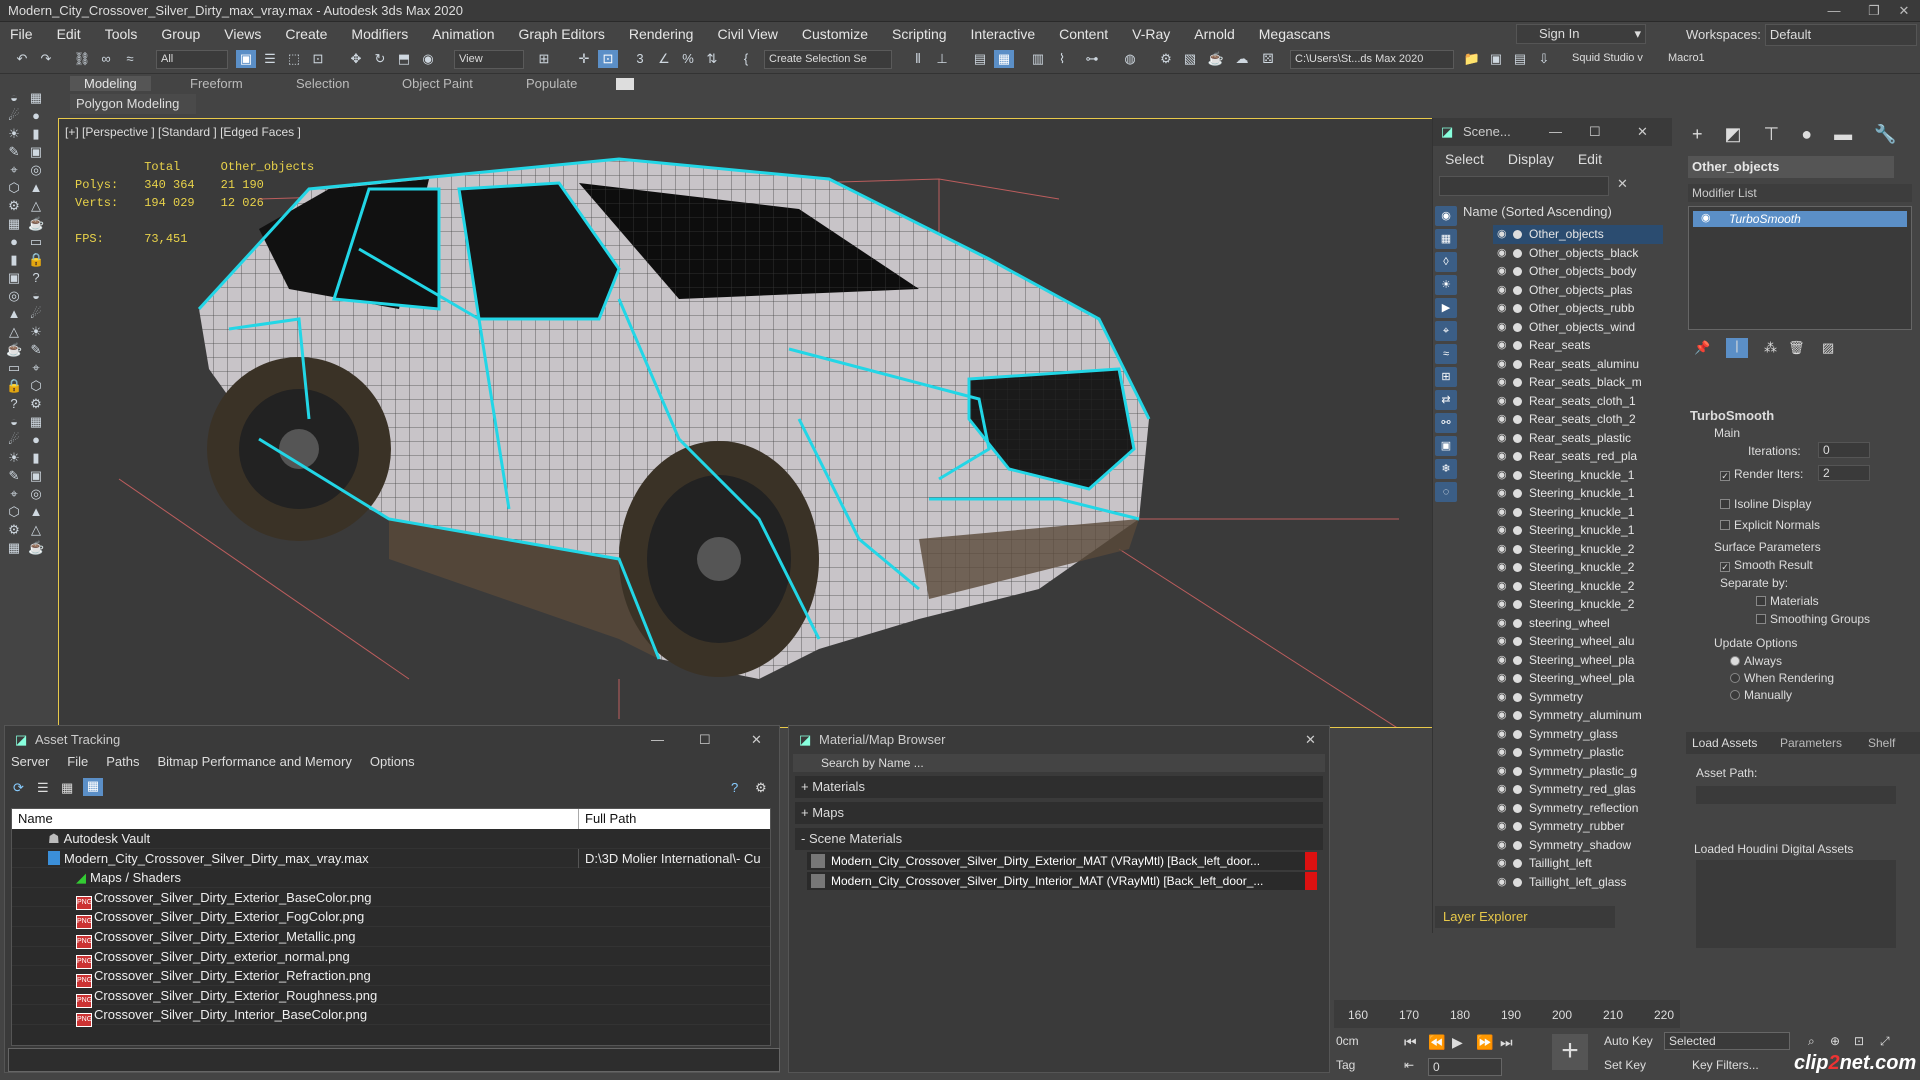 Image resolution: width=1920 pixels, height=1080 pixels. Describe the element at coordinates (465, 34) in the screenshot. I see `menu-animation: Animation` at that location.